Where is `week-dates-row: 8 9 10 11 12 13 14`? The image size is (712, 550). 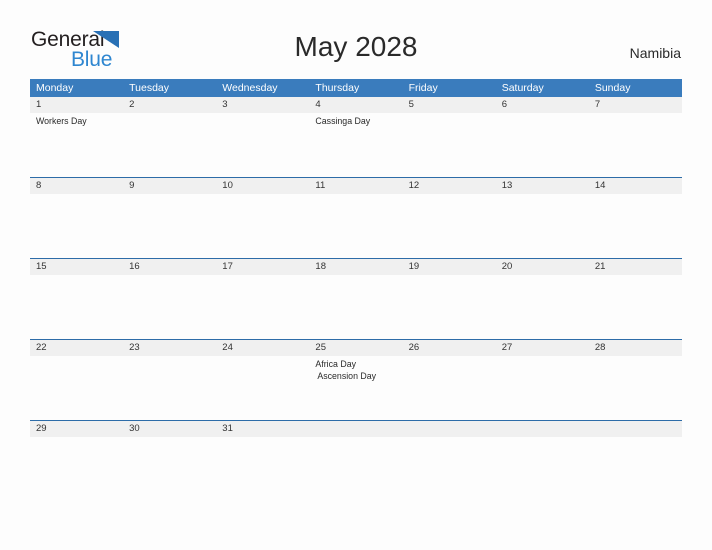
week-dates-row: 8 9 10 11 12 13 14 is located at coordinates (356, 186).